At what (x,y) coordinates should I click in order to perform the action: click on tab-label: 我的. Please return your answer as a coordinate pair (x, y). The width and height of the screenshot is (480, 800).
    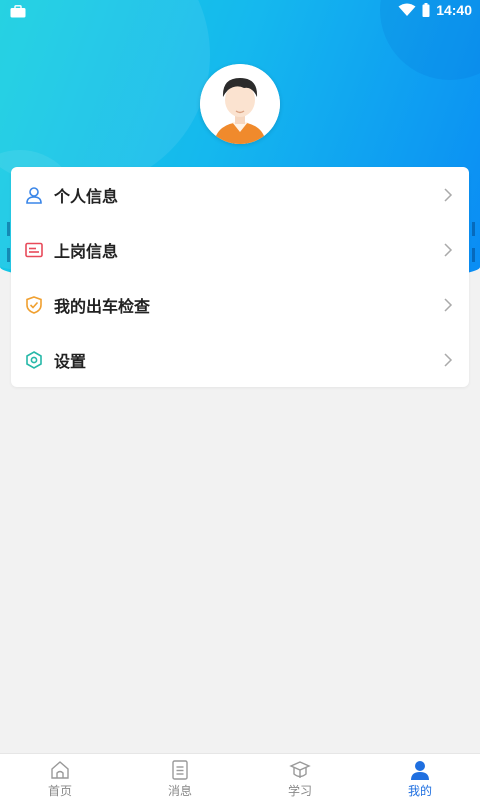
    Looking at the image, I should click on (419, 791).